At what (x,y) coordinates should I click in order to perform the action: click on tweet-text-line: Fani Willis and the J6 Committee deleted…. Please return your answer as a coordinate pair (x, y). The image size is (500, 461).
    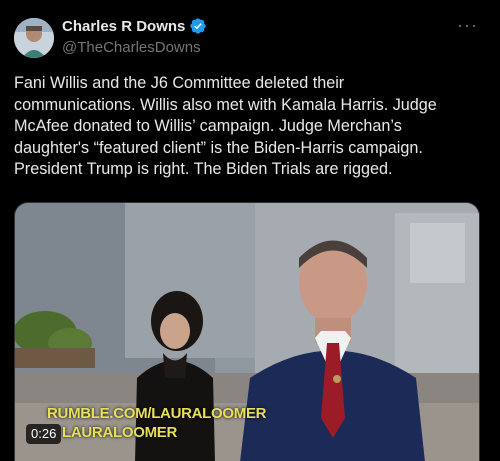
    Looking at the image, I should click on (179, 83).